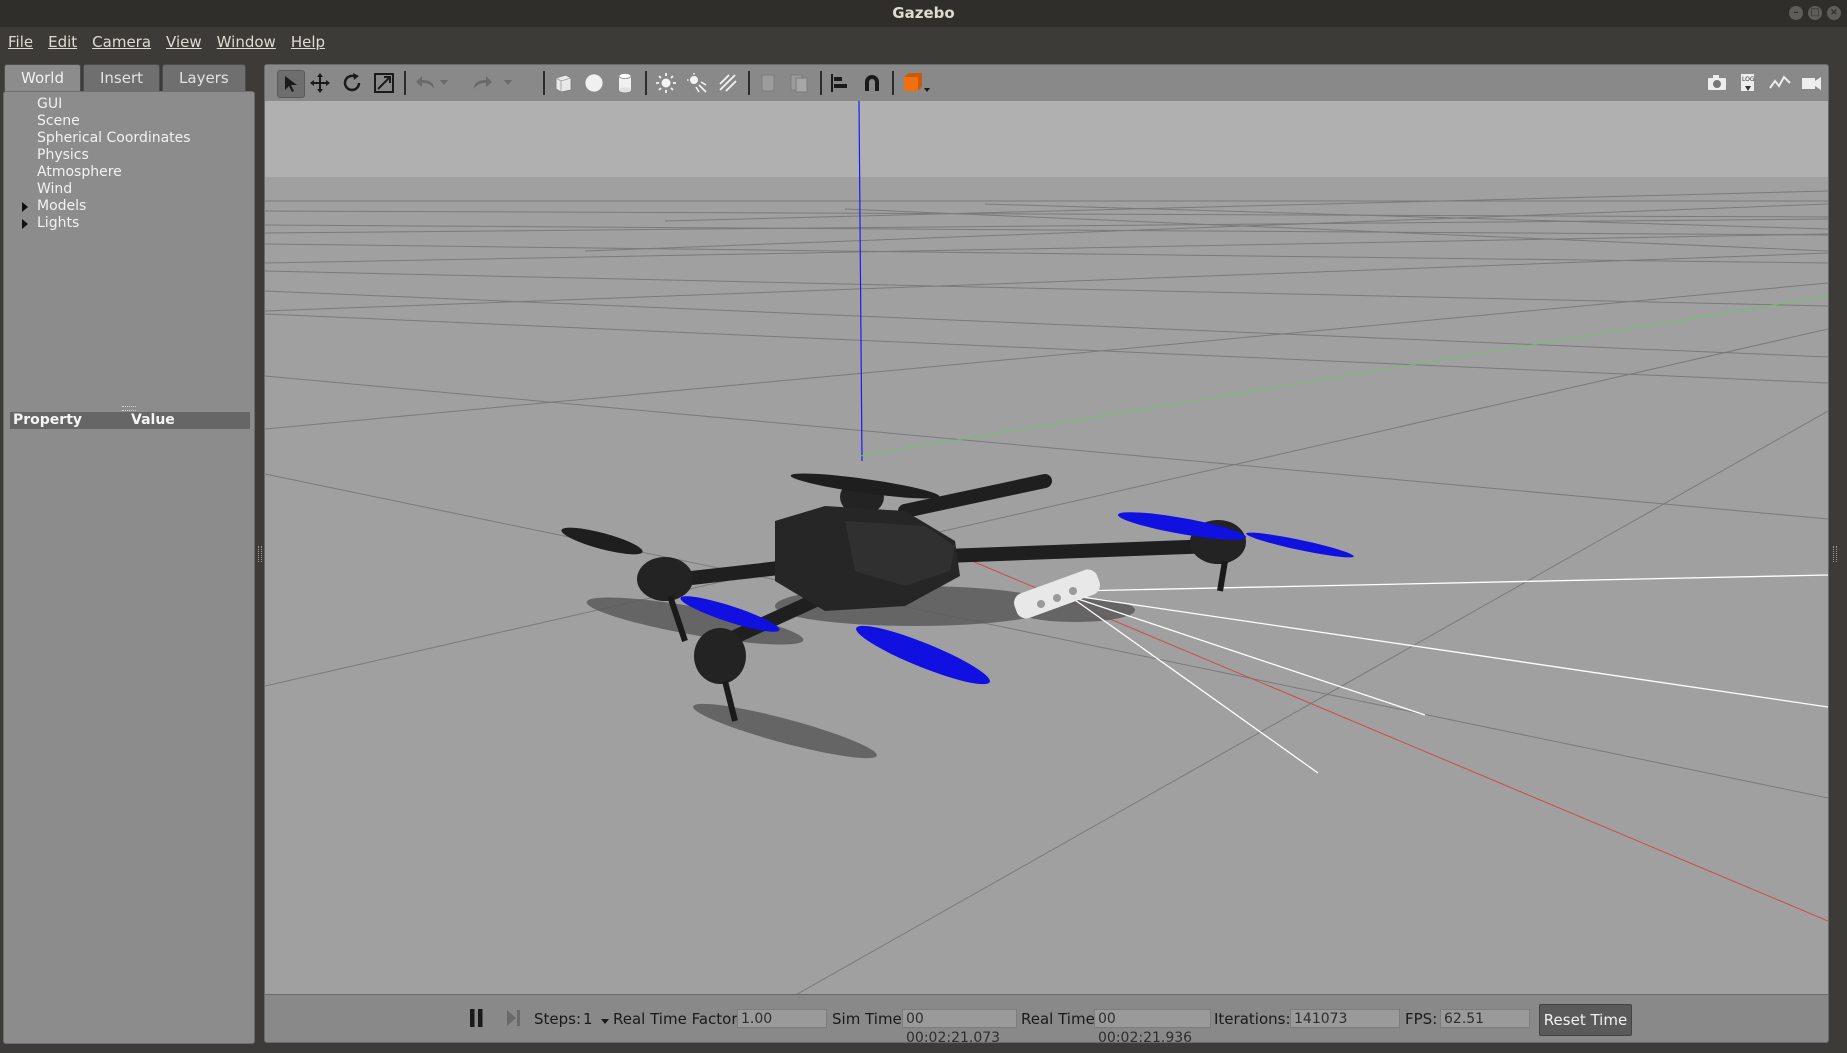  Describe the element at coordinates (101, 121) in the screenshot. I see `tree-item-scene: Scene` at that location.